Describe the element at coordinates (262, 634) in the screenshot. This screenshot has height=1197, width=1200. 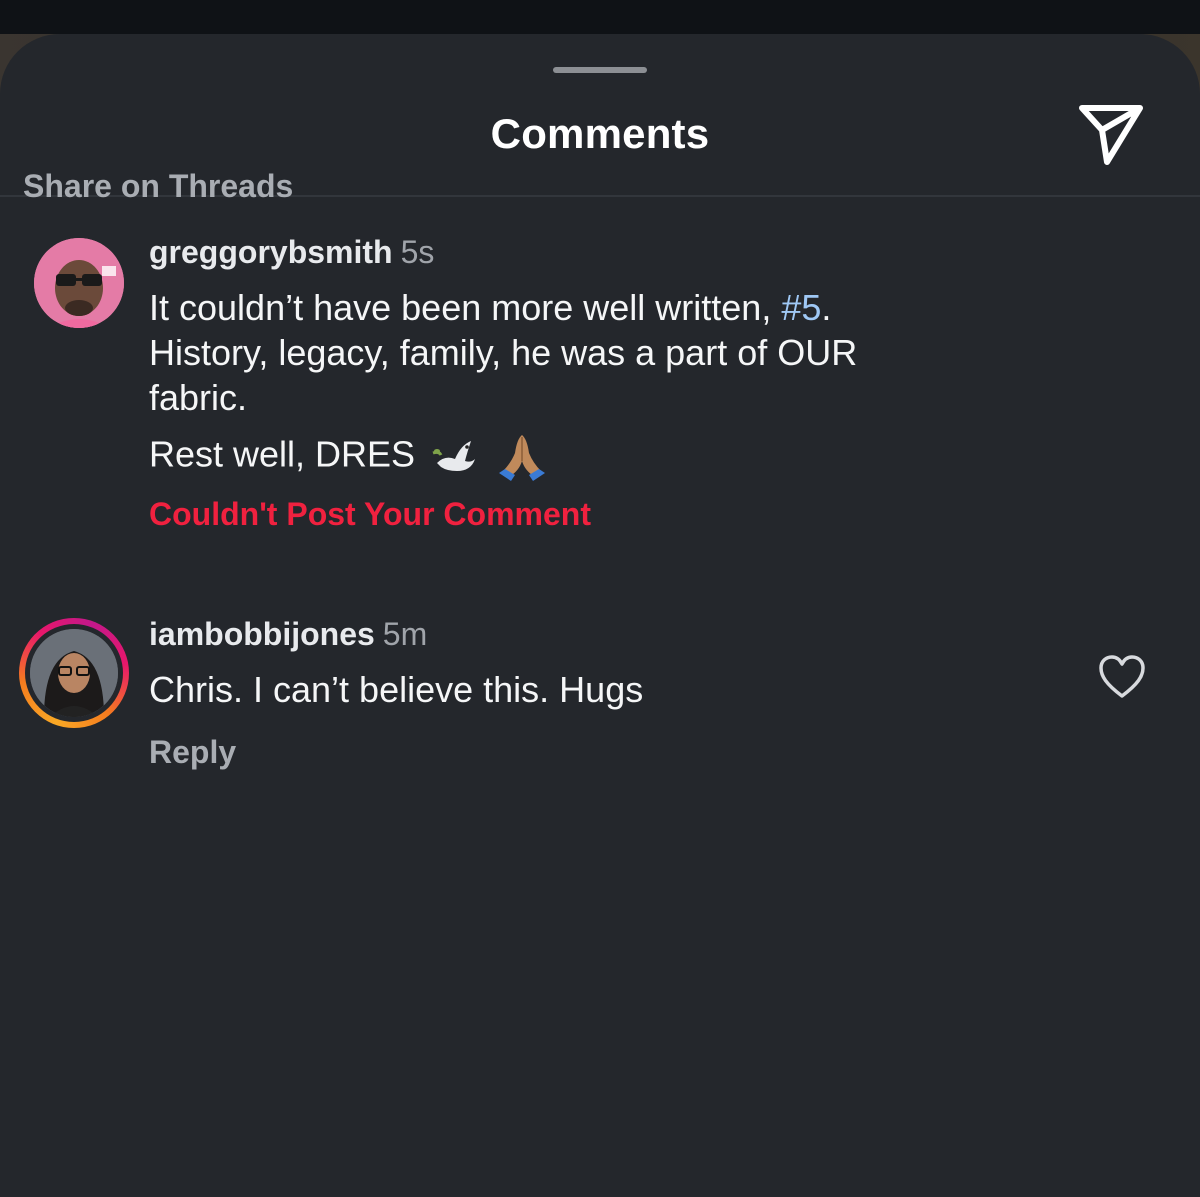
I see `comment-username: iambobbijones` at that location.